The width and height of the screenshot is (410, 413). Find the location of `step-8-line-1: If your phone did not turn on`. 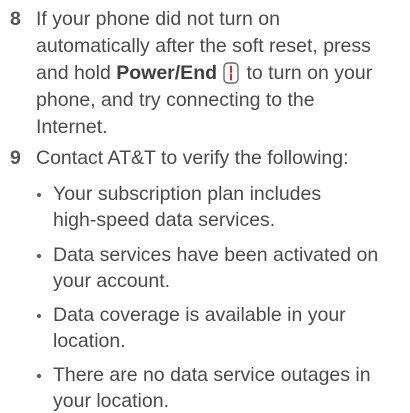

step-8-line-1: If your phone did not turn on is located at coordinates (158, 19).